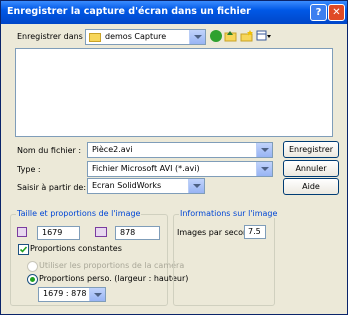 This screenshot has height=315, width=348. Describe the element at coordinates (229, 213) in the screenshot. I see `image-info-group-title: Informations sur l'image` at that location.